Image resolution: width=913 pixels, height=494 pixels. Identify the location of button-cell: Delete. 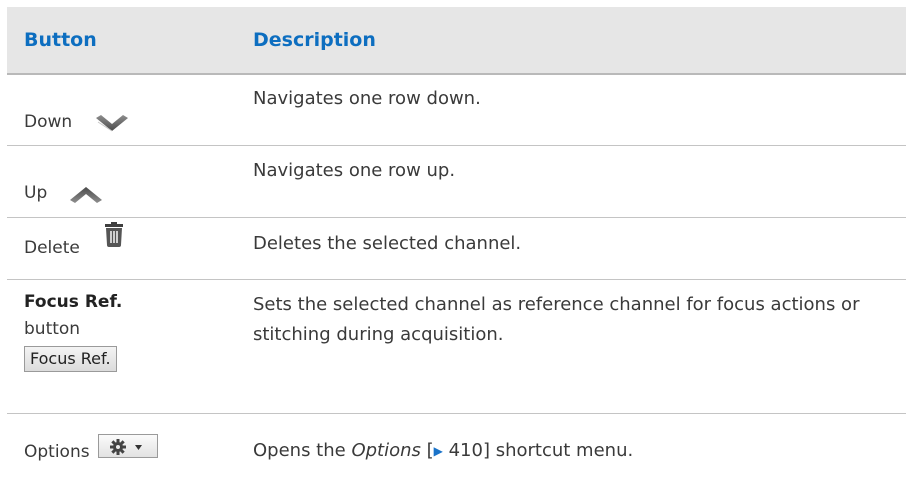
(120, 248).